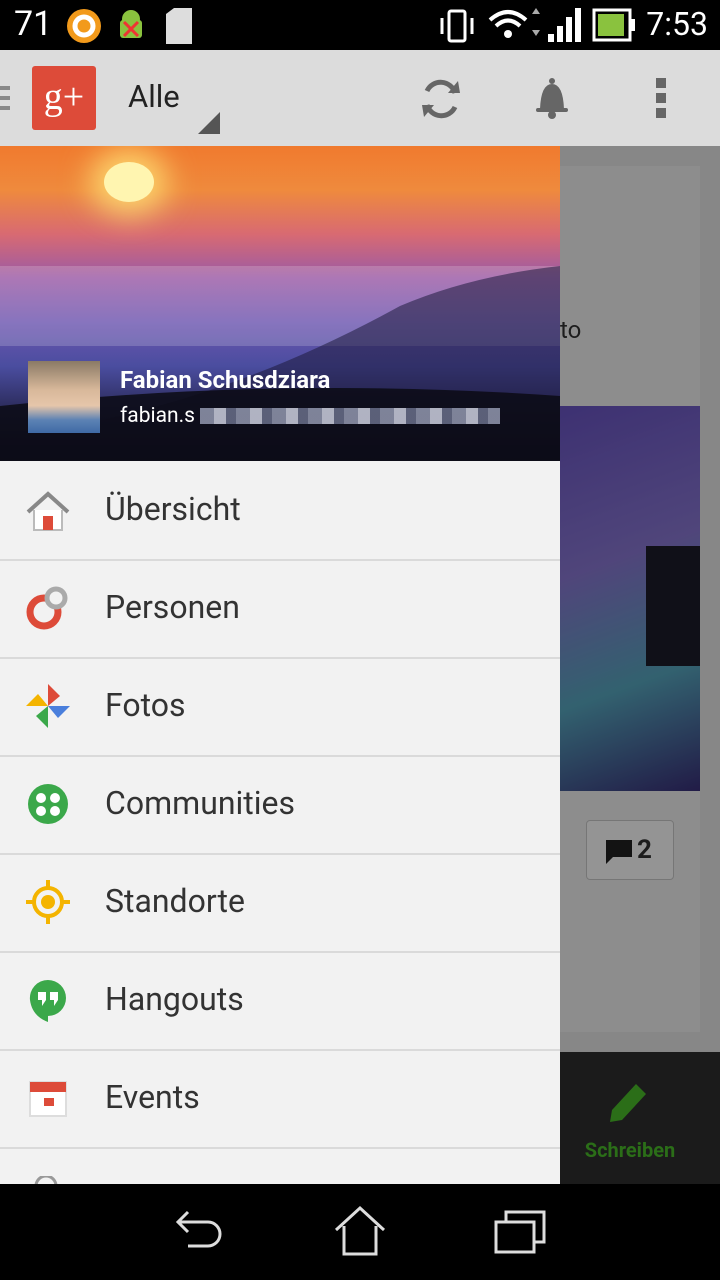 This screenshot has width=720, height=1280. I want to click on menu-item-standorte: Standorte, so click(280, 903).